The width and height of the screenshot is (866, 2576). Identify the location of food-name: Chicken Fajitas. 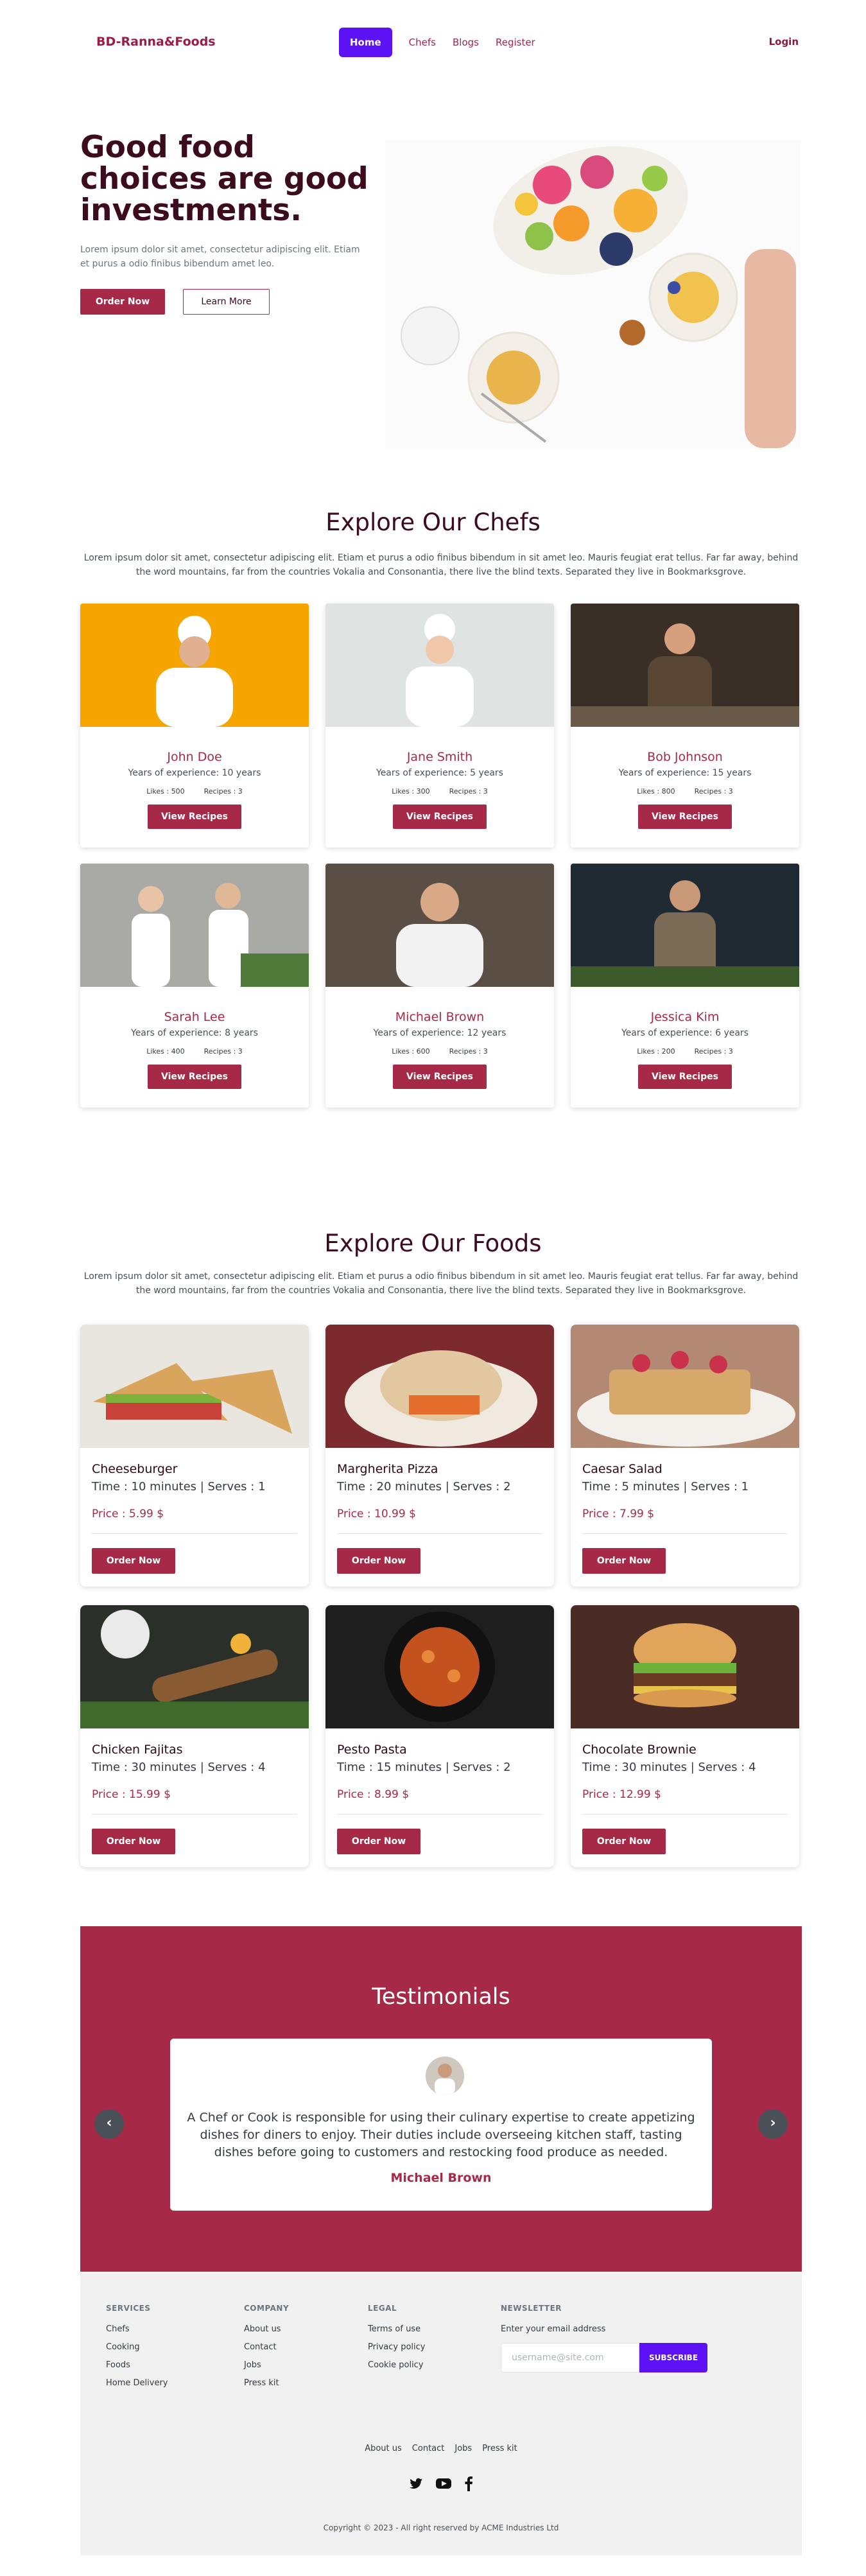
(137, 1750).